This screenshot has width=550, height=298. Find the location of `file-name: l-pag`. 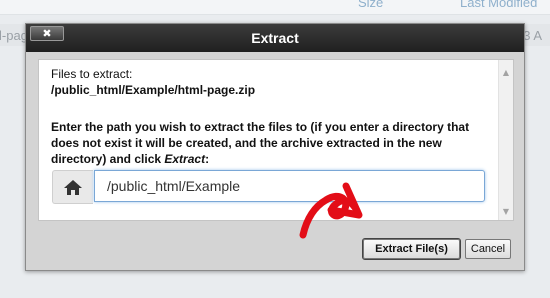

file-name: l-pag is located at coordinates (14, 35).